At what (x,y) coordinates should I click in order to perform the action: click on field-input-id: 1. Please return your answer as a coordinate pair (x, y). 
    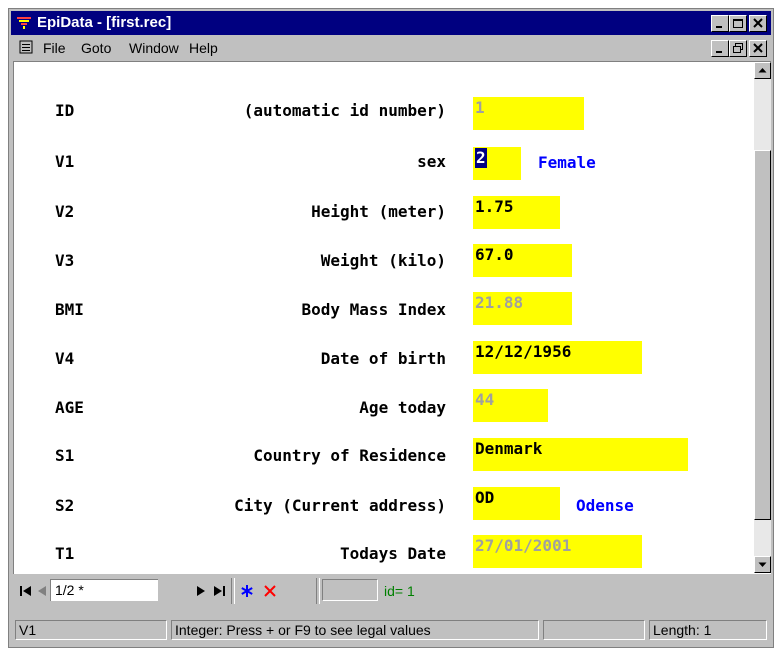
    Looking at the image, I should click on (528, 113).